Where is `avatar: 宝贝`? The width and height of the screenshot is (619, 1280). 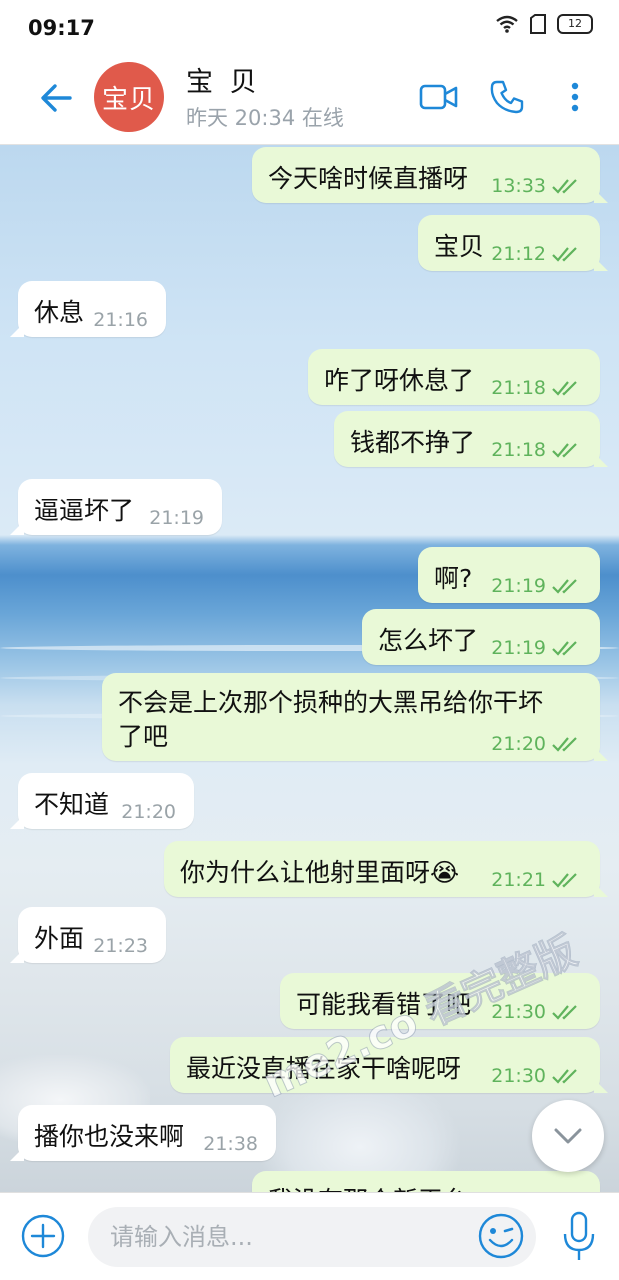
avatar: 宝贝 is located at coordinates (129, 97).